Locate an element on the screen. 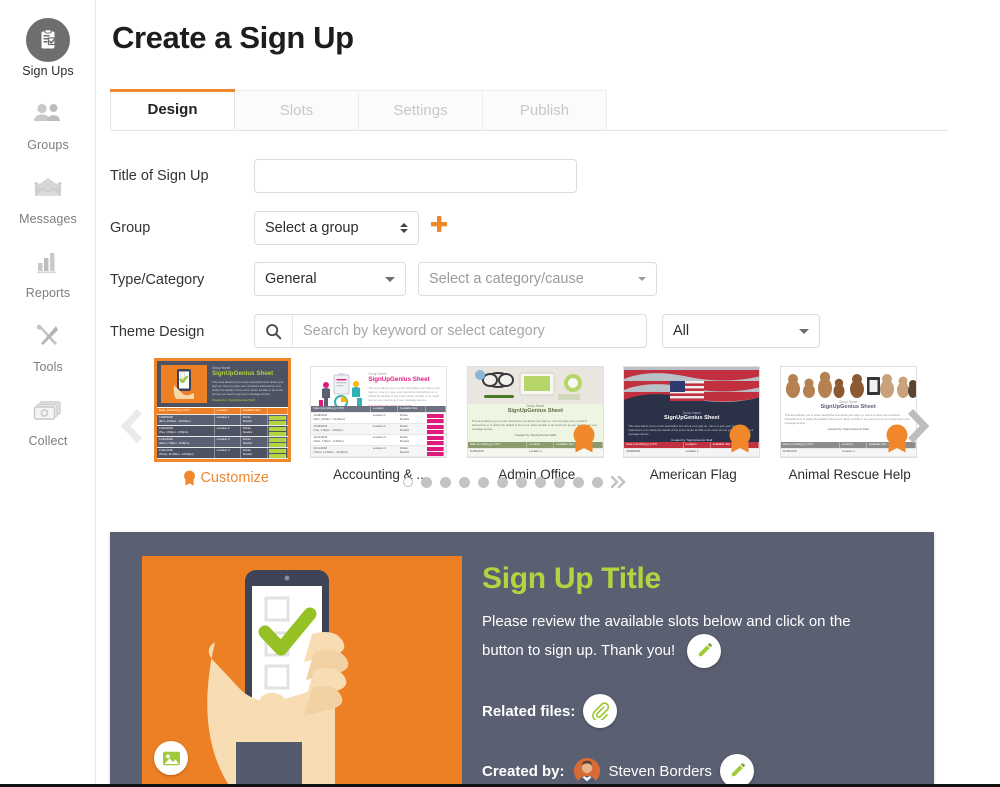  tab-design: Design is located at coordinates (172, 109).